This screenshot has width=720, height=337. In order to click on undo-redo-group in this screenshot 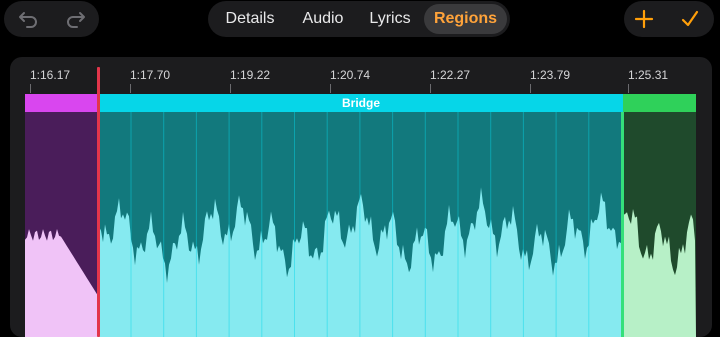, I will do `click(51, 19)`.